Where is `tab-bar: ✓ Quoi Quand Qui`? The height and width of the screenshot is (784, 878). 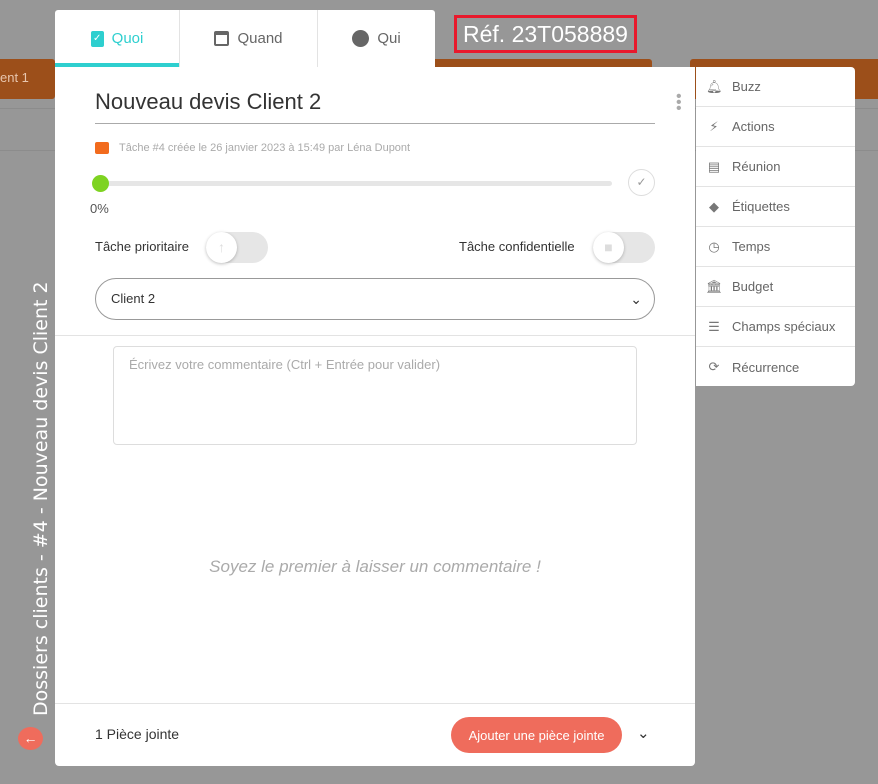
tab-bar: ✓ Quoi Quand Qui is located at coordinates (245, 38).